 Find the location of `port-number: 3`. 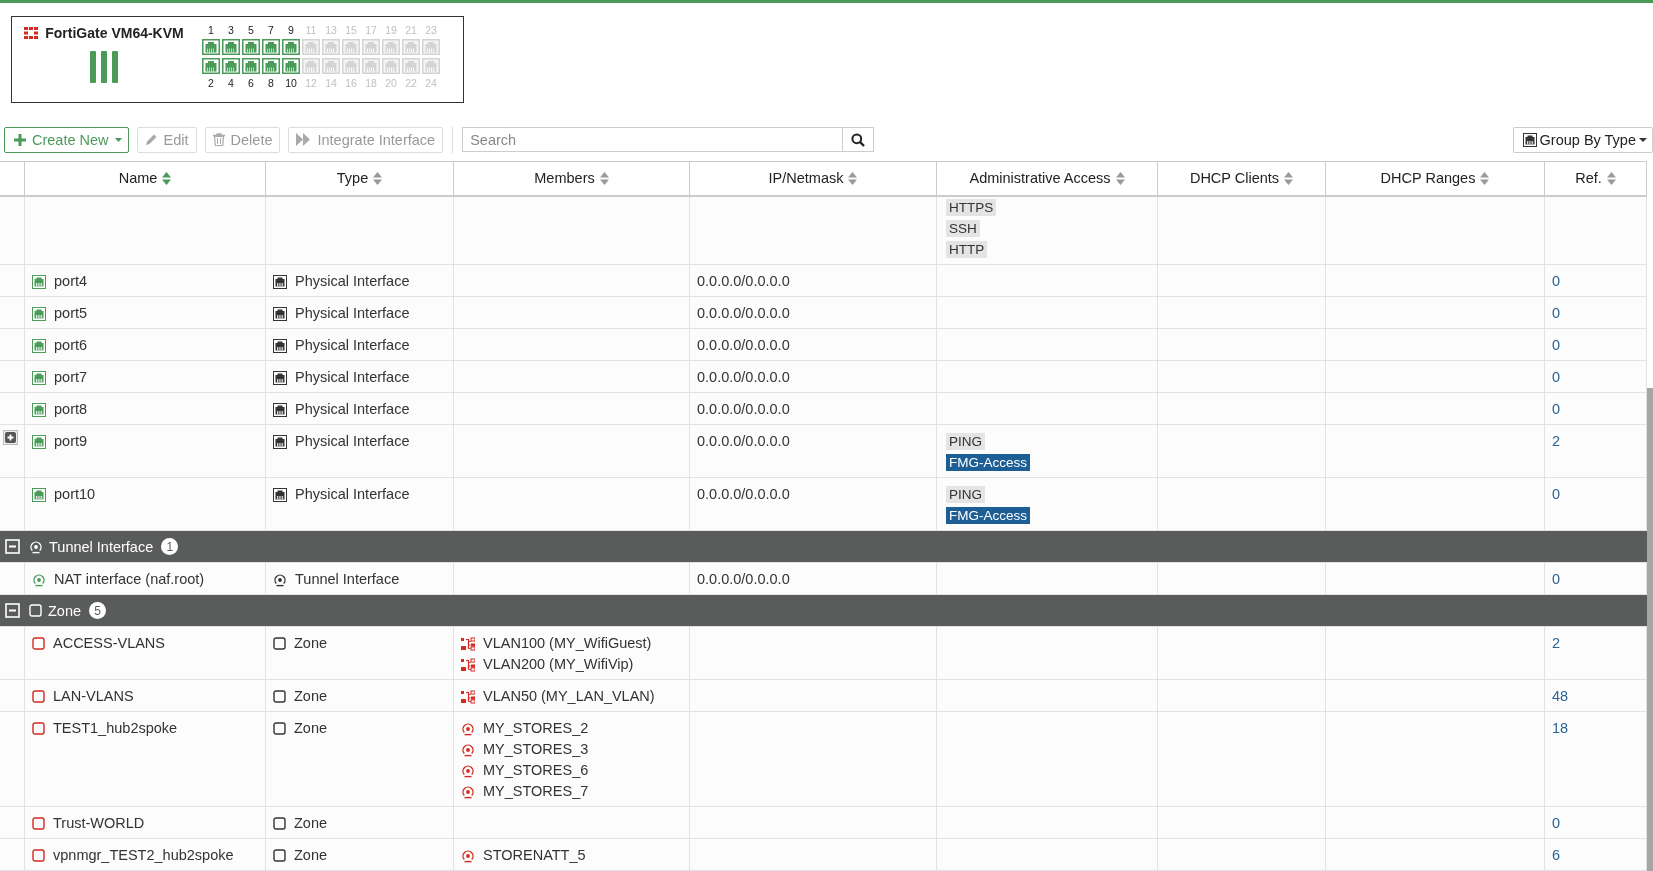

port-number: 3 is located at coordinates (231, 30).